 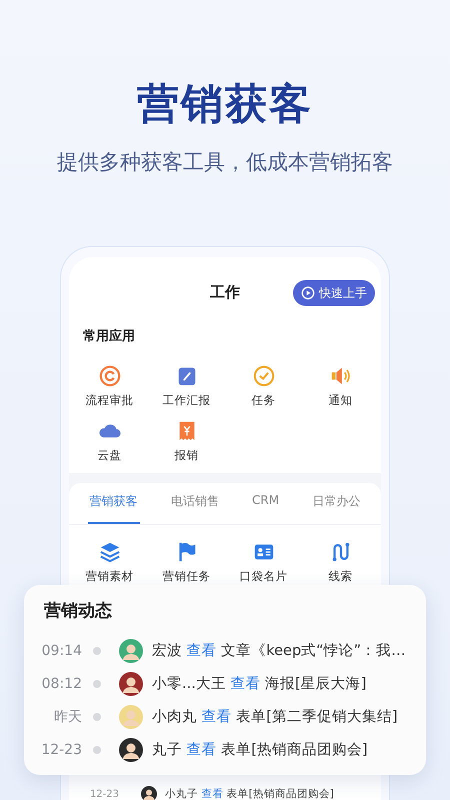 What do you see at coordinates (225, 292) in the screenshot?
I see `screen-title: 工作` at bounding box center [225, 292].